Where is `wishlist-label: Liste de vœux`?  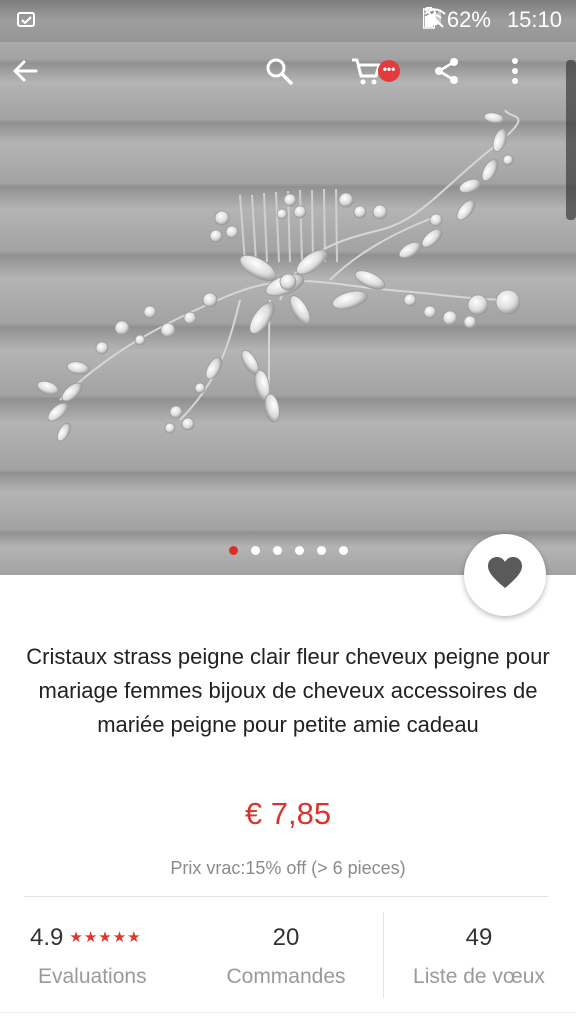 wishlist-label: Liste de vœux is located at coordinates (479, 976).